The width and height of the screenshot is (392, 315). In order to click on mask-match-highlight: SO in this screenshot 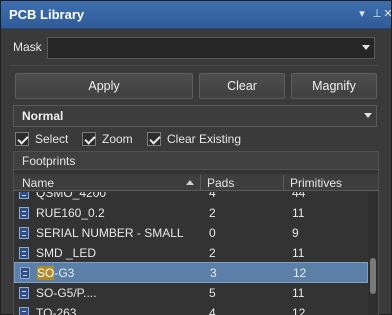, I will do `click(46, 273)`.